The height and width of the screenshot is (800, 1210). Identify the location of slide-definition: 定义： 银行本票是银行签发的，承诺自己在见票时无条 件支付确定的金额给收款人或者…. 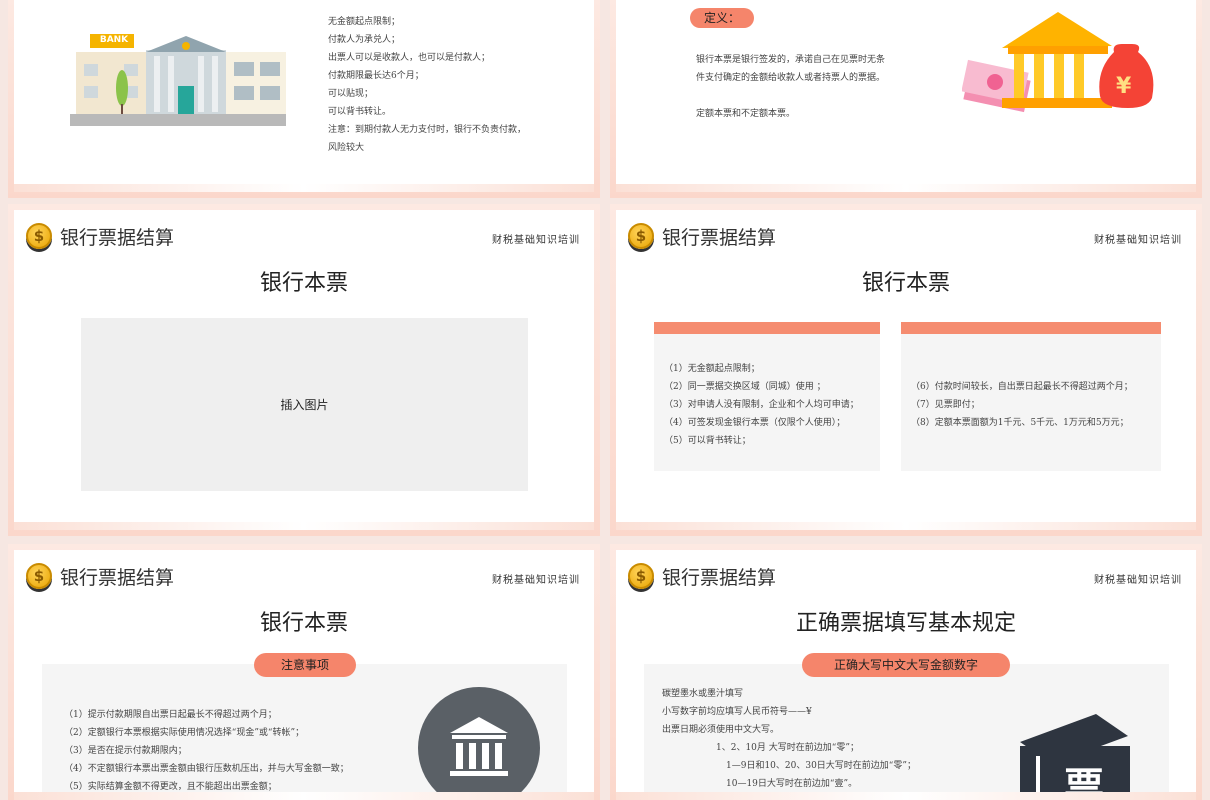
(906, 96).